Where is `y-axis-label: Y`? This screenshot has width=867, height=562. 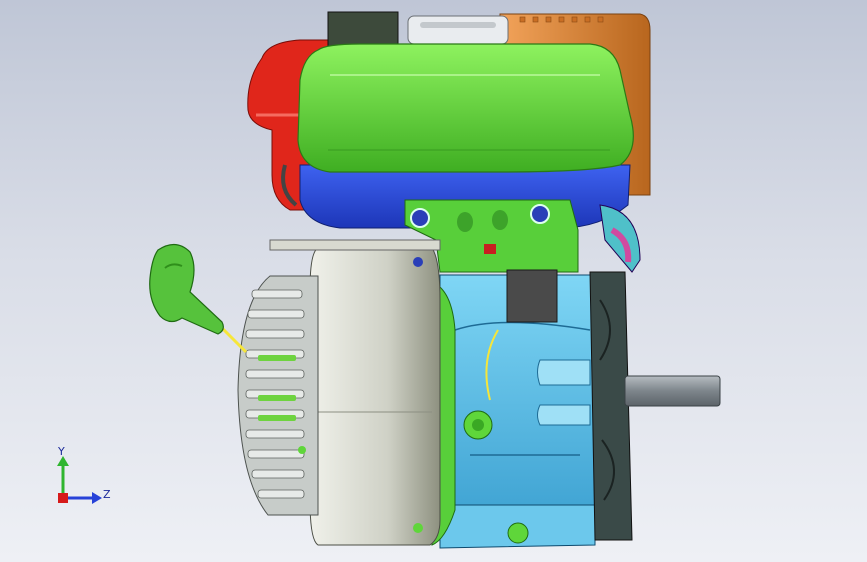
y-axis-label: Y is located at coordinates (61, 451).